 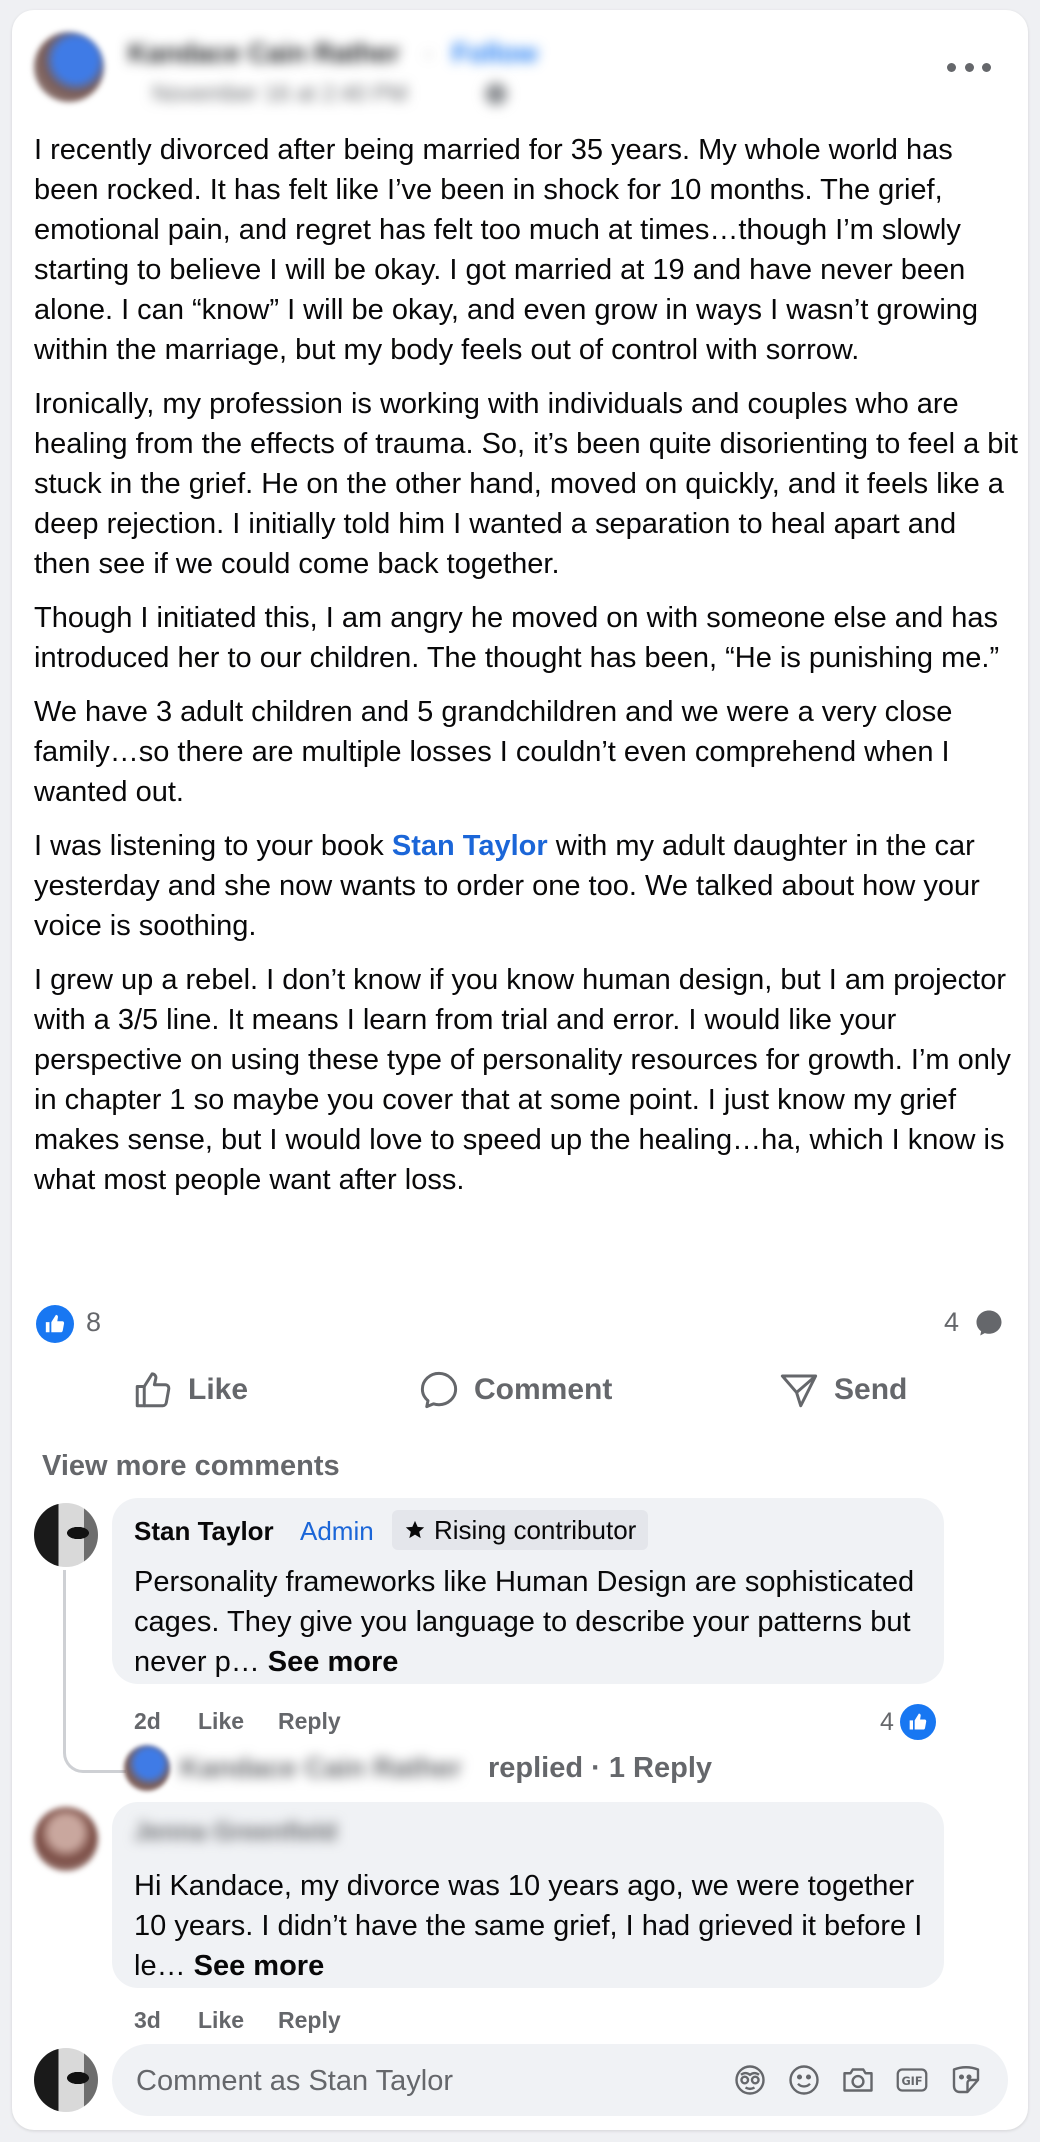 What do you see at coordinates (799, 1391) in the screenshot?
I see `send-icon` at bounding box center [799, 1391].